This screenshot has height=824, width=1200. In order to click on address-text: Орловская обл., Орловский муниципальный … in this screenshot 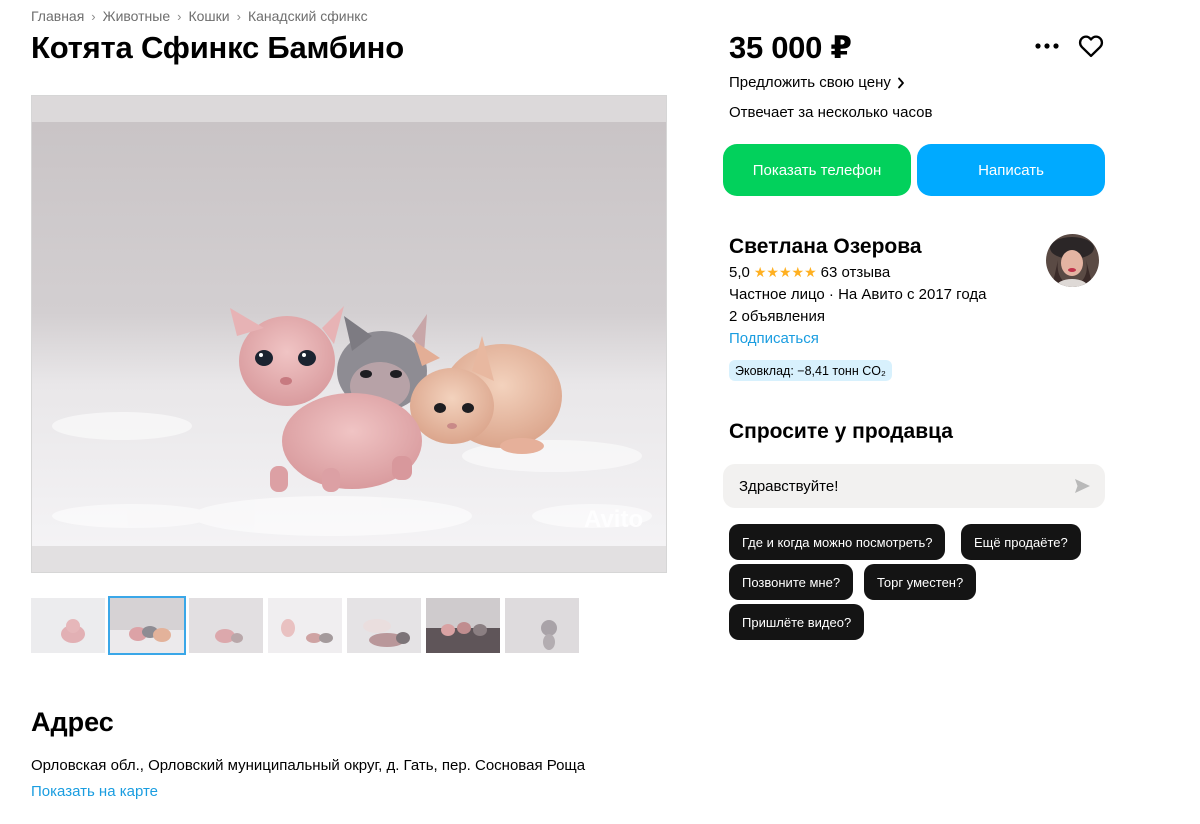, I will do `click(308, 765)`.